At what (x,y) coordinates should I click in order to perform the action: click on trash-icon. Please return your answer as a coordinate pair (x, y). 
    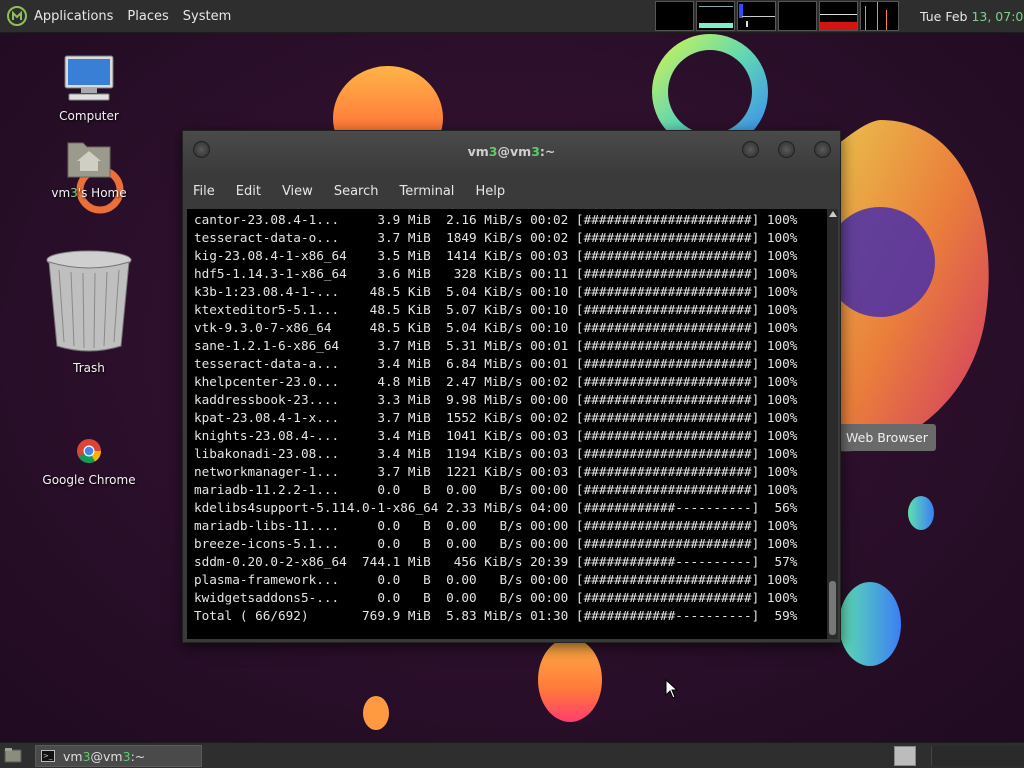
    Looking at the image, I should click on (89, 301).